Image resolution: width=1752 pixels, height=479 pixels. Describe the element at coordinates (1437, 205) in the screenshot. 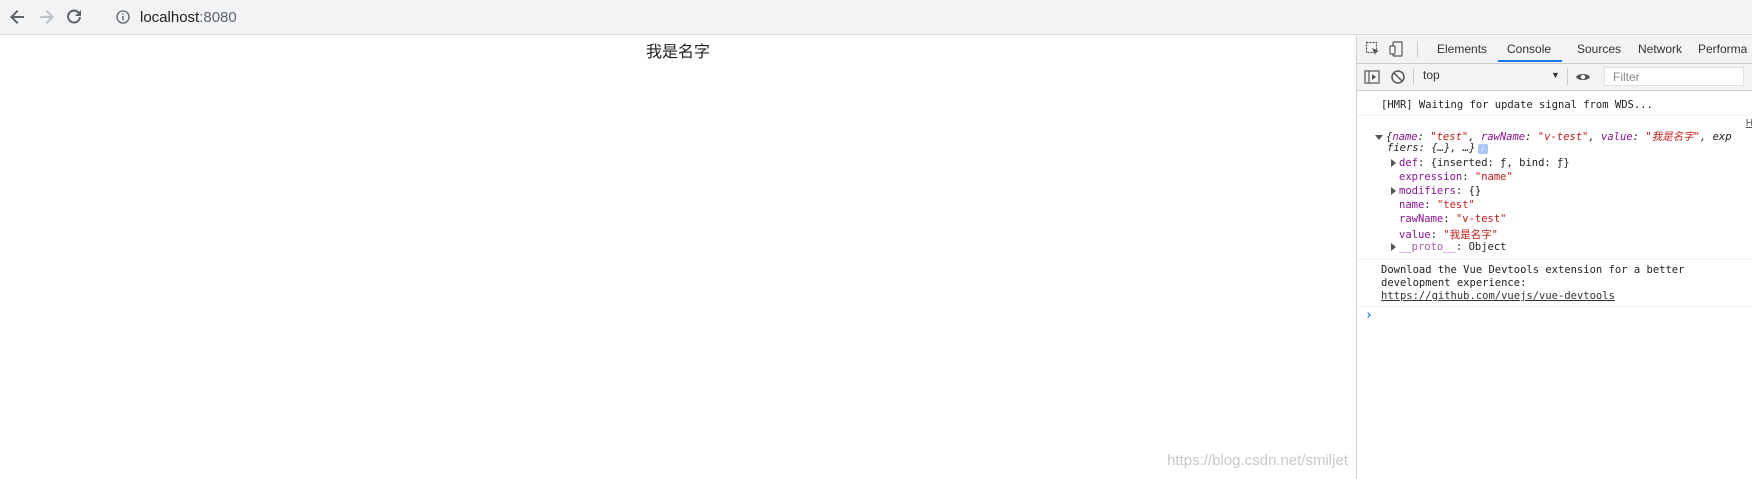

I see `prop-row: name: "test"` at that location.